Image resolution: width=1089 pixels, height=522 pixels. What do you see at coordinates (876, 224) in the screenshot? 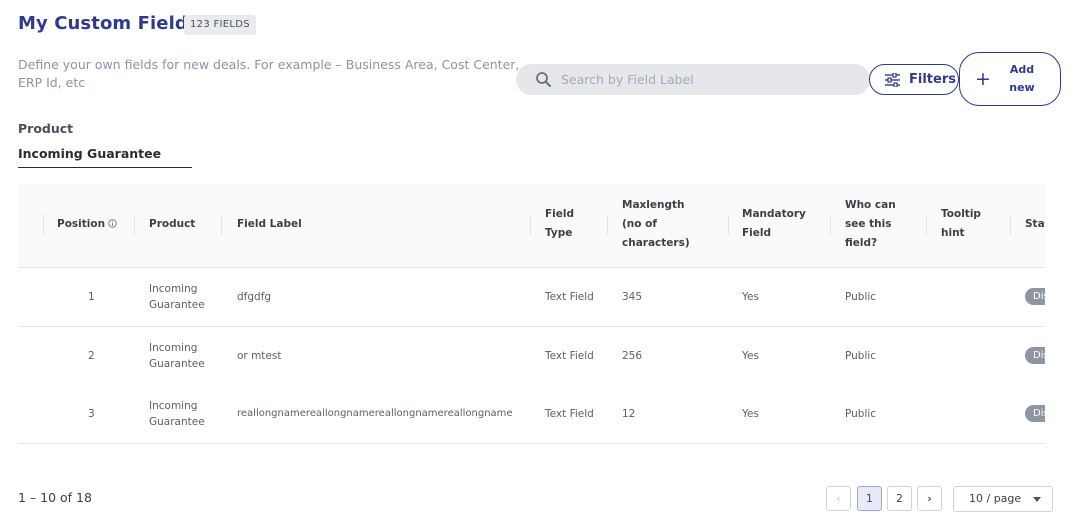
I see `column-header-visibility: Who can see this field?` at bounding box center [876, 224].